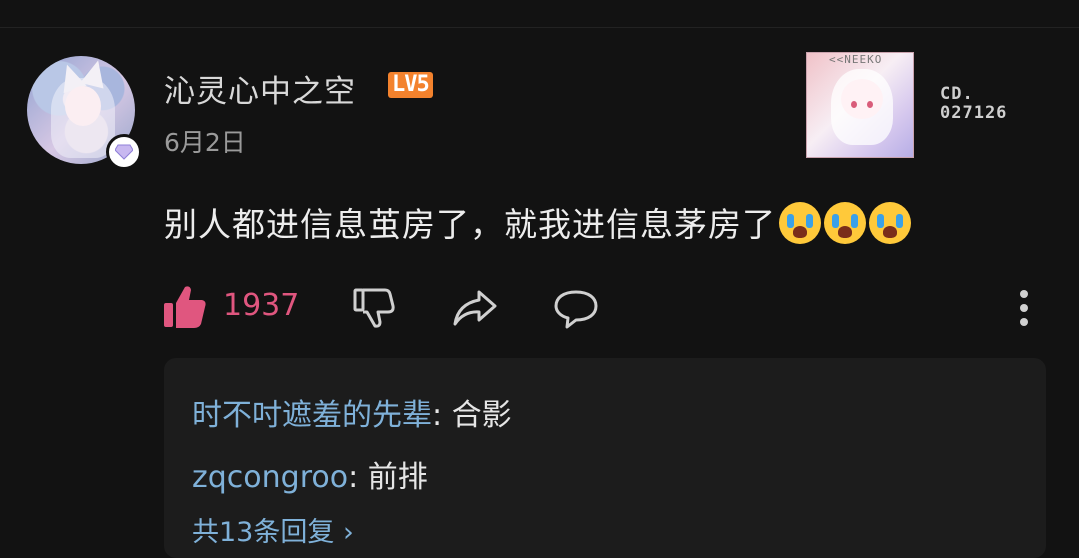  I want to click on like-count: 1937, so click(261, 305).